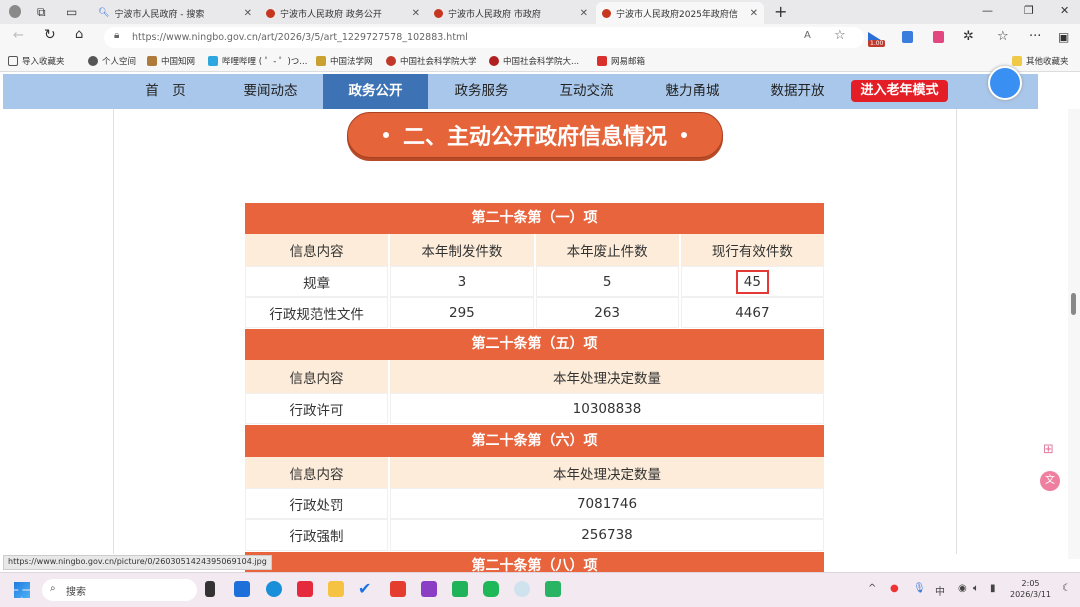 The height and width of the screenshot is (607, 1080). Describe the element at coordinates (534, 218) in the screenshot. I see `section-title: 第二十条第（一）项` at that location.